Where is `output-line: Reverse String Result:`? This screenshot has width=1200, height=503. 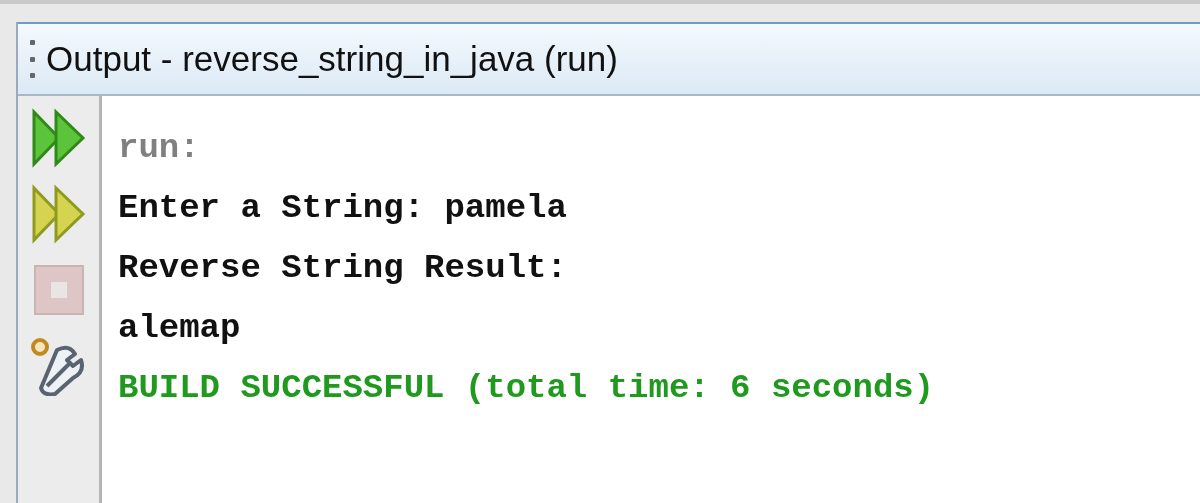
output-line: Reverse String Result: is located at coordinates (343, 268).